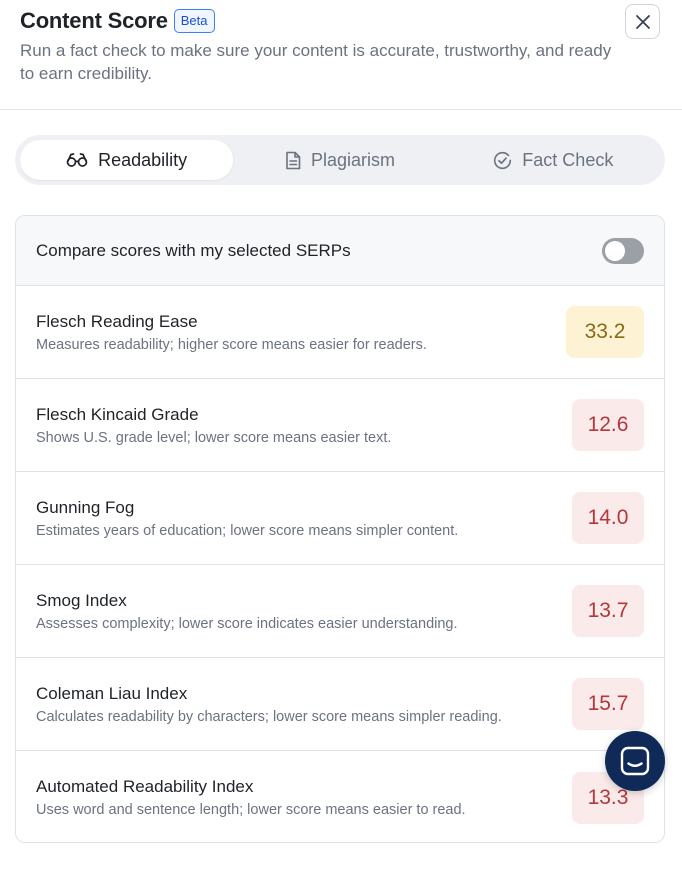 This screenshot has height=882, width=682. Describe the element at coordinates (615, 250) in the screenshot. I see `toggle-knob` at that location.